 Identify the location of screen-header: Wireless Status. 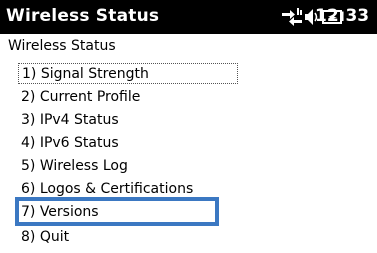
(62, 46).